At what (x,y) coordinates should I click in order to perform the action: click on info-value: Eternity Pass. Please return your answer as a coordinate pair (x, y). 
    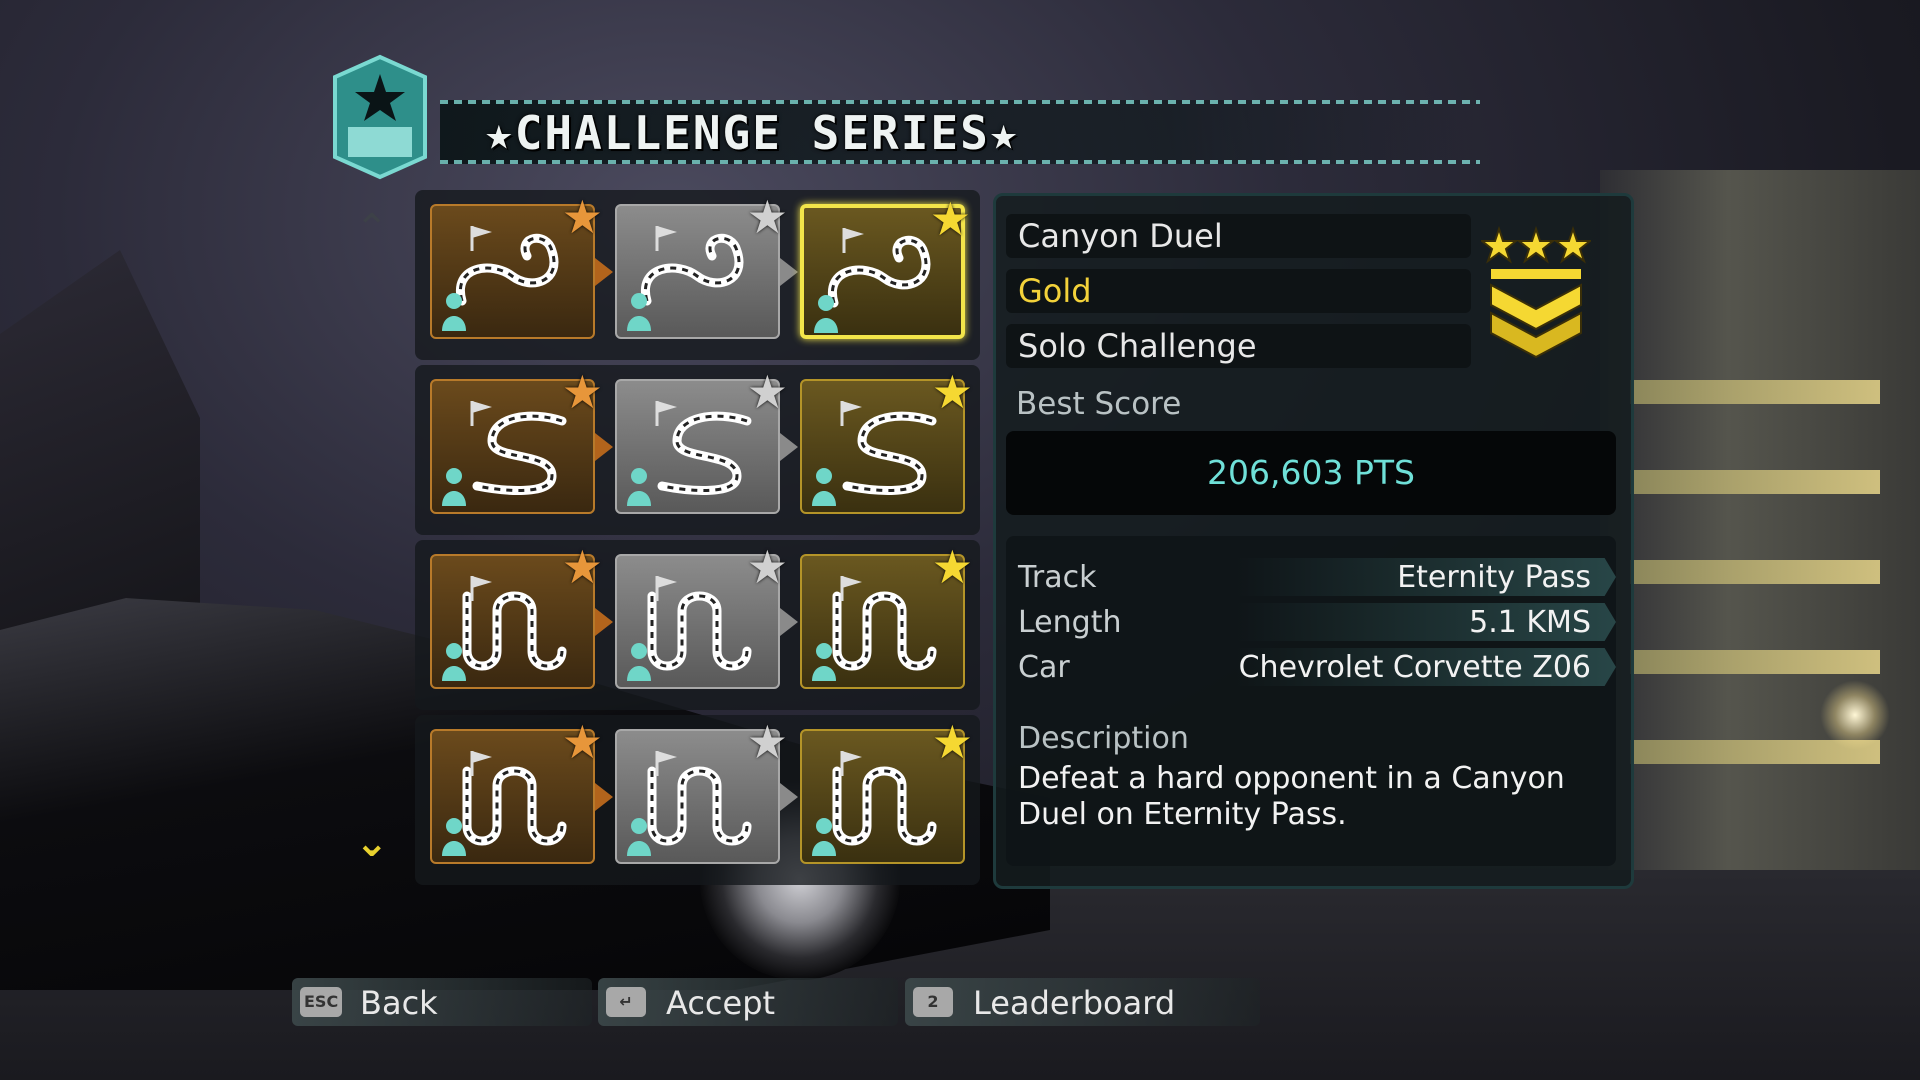
    Looking at the image, I should click on (1494, 577).